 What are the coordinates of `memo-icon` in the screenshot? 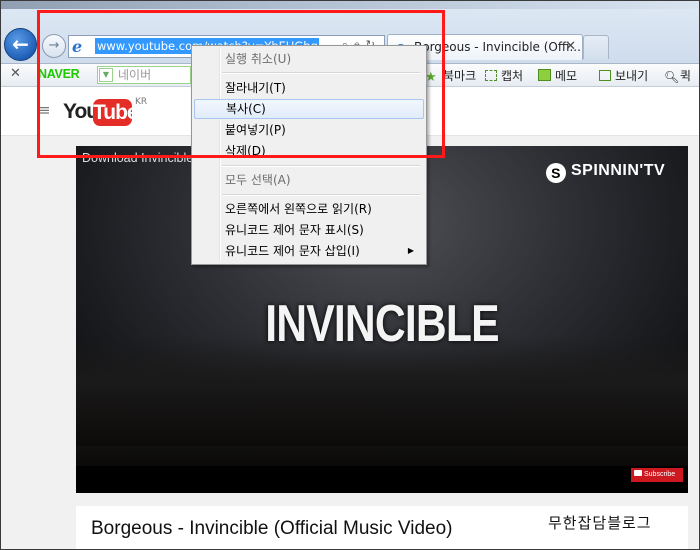 It's located at (544, 75).